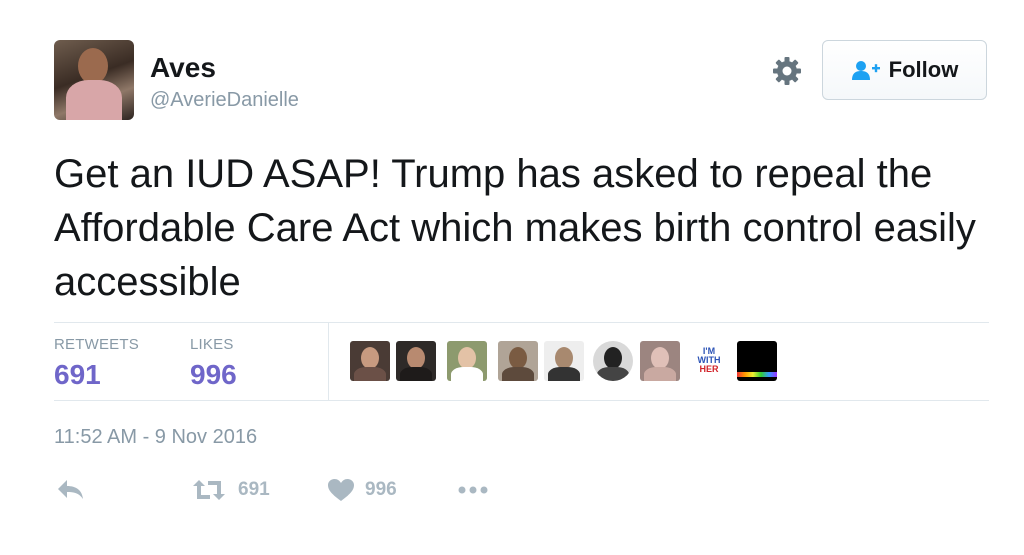 The width and height of the screenshot is (1024, 555). I want to click on like-count: 996, so click(381, 489).